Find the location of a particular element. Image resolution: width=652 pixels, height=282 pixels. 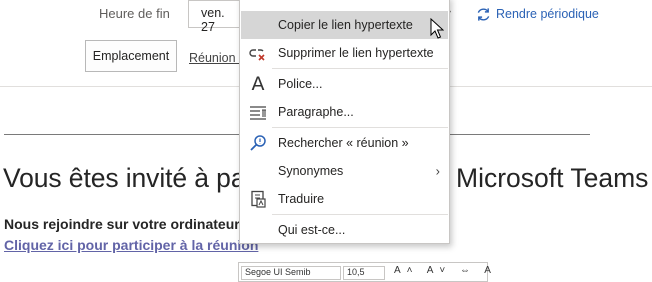

make-recurring-button: Rendre périodique is located at coordinates (537, 14).